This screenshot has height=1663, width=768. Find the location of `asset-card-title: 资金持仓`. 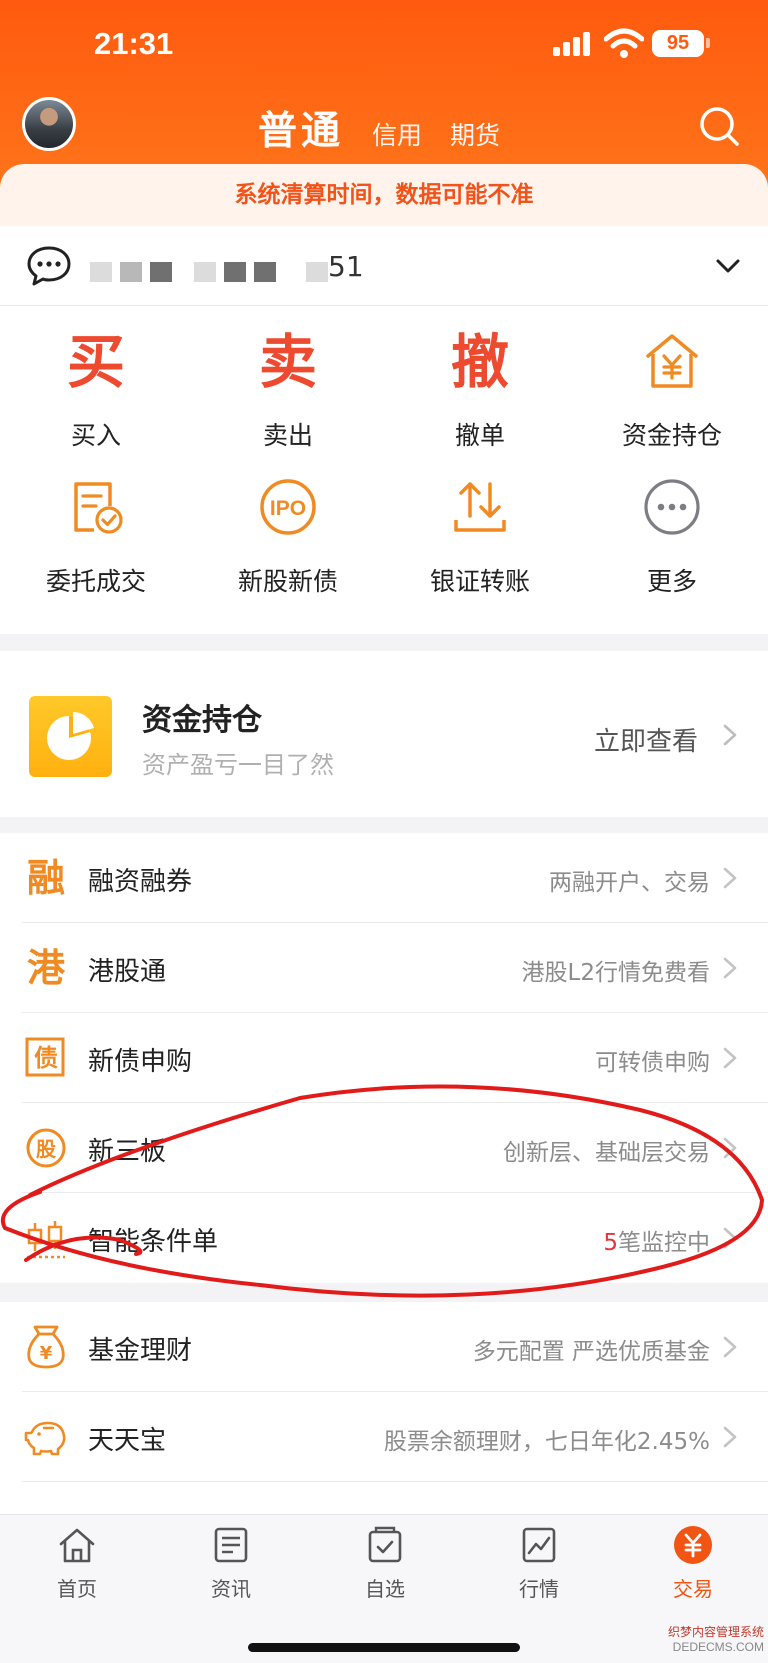

asset-card-title: 资金持仓 is located at coordinates (202, 720).